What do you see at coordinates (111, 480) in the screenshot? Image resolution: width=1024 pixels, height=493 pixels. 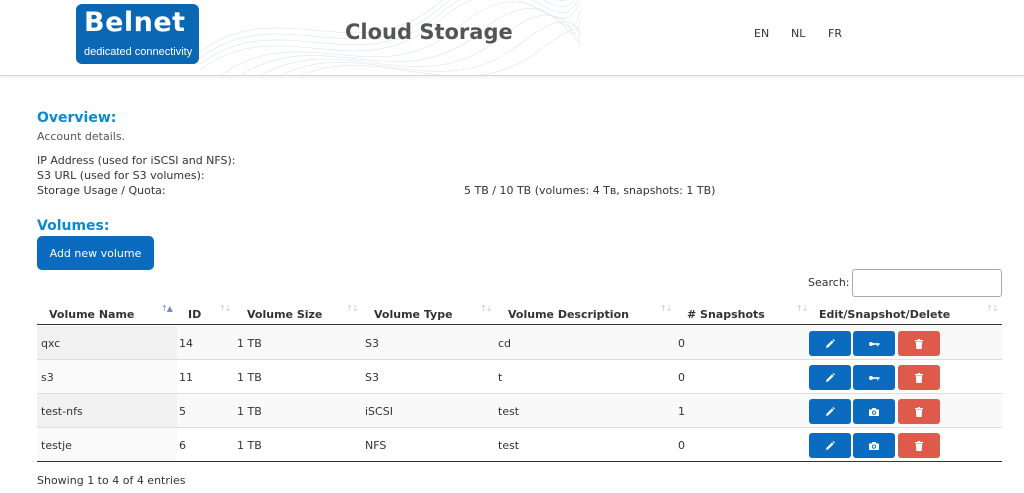 I see `table-info: Showing 1 to 4 of 4 entries` at bounding box center [111, 480].